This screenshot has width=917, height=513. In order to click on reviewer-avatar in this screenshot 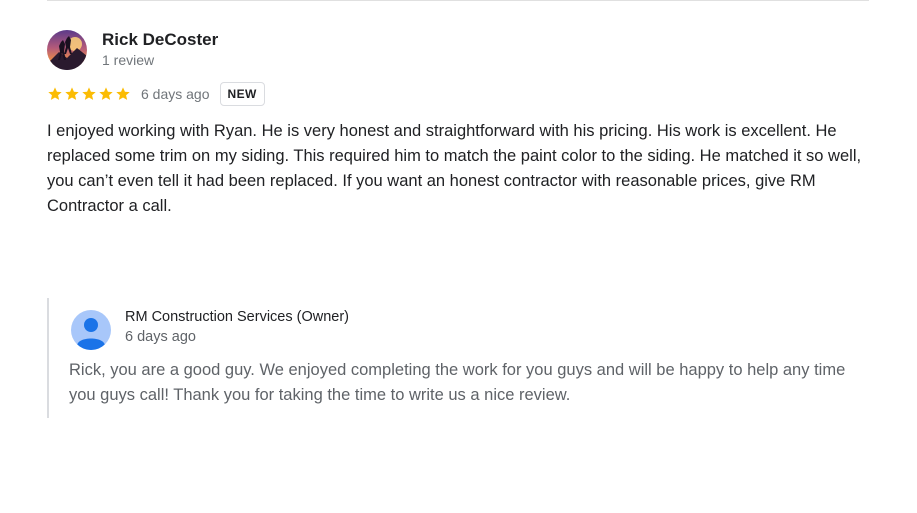, I will do `click(67, 50)`.